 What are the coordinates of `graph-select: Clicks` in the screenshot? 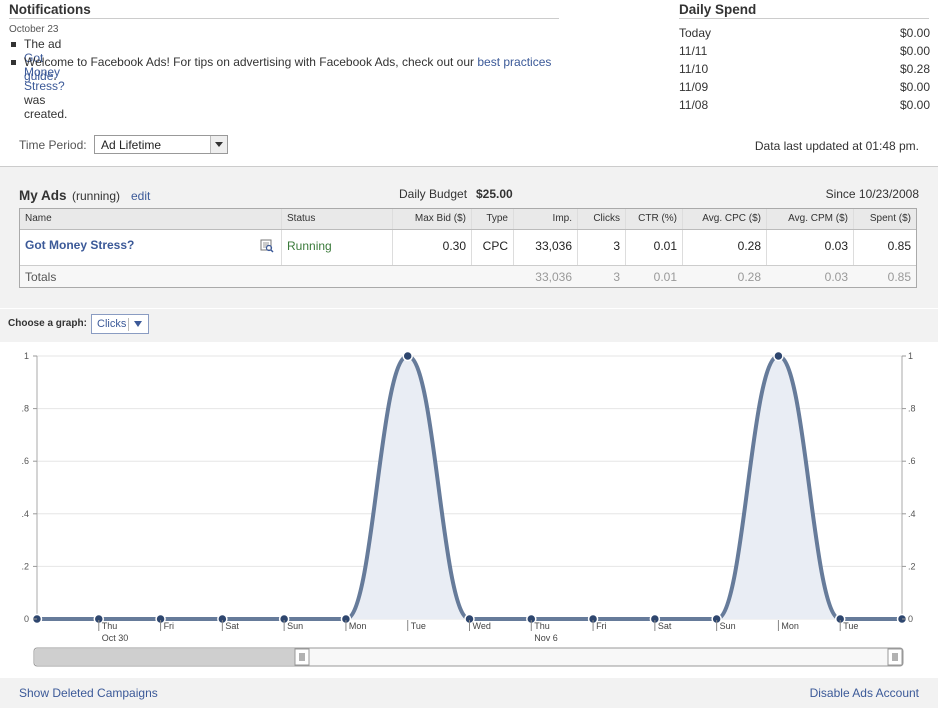 It's located at (120, 324).